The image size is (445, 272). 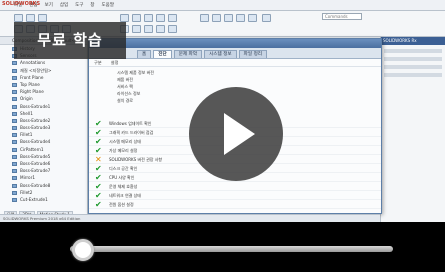 I want to click on diagnostic-text: 네트워크 연결 상태, so click(x=125, y=195).